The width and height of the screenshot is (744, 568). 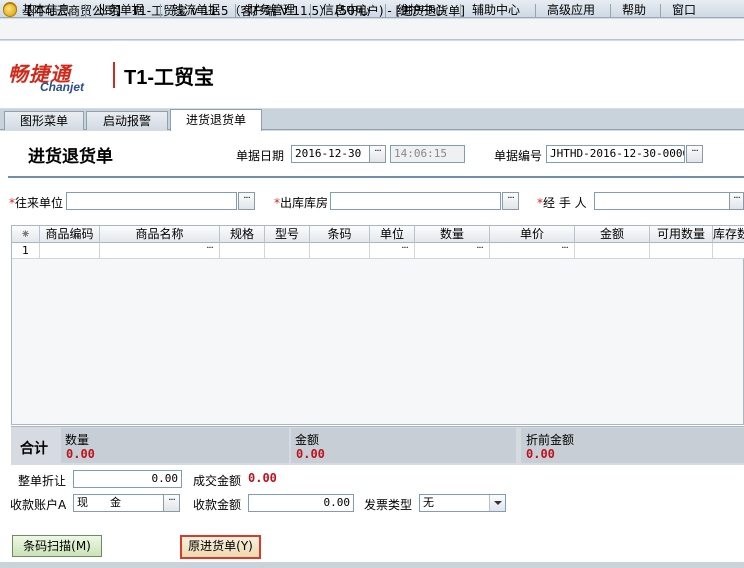 What do you see at coordinates (246, 201) in the screenshot?
I see `supplier-more-button: ···` at bounding box center [246, 201].